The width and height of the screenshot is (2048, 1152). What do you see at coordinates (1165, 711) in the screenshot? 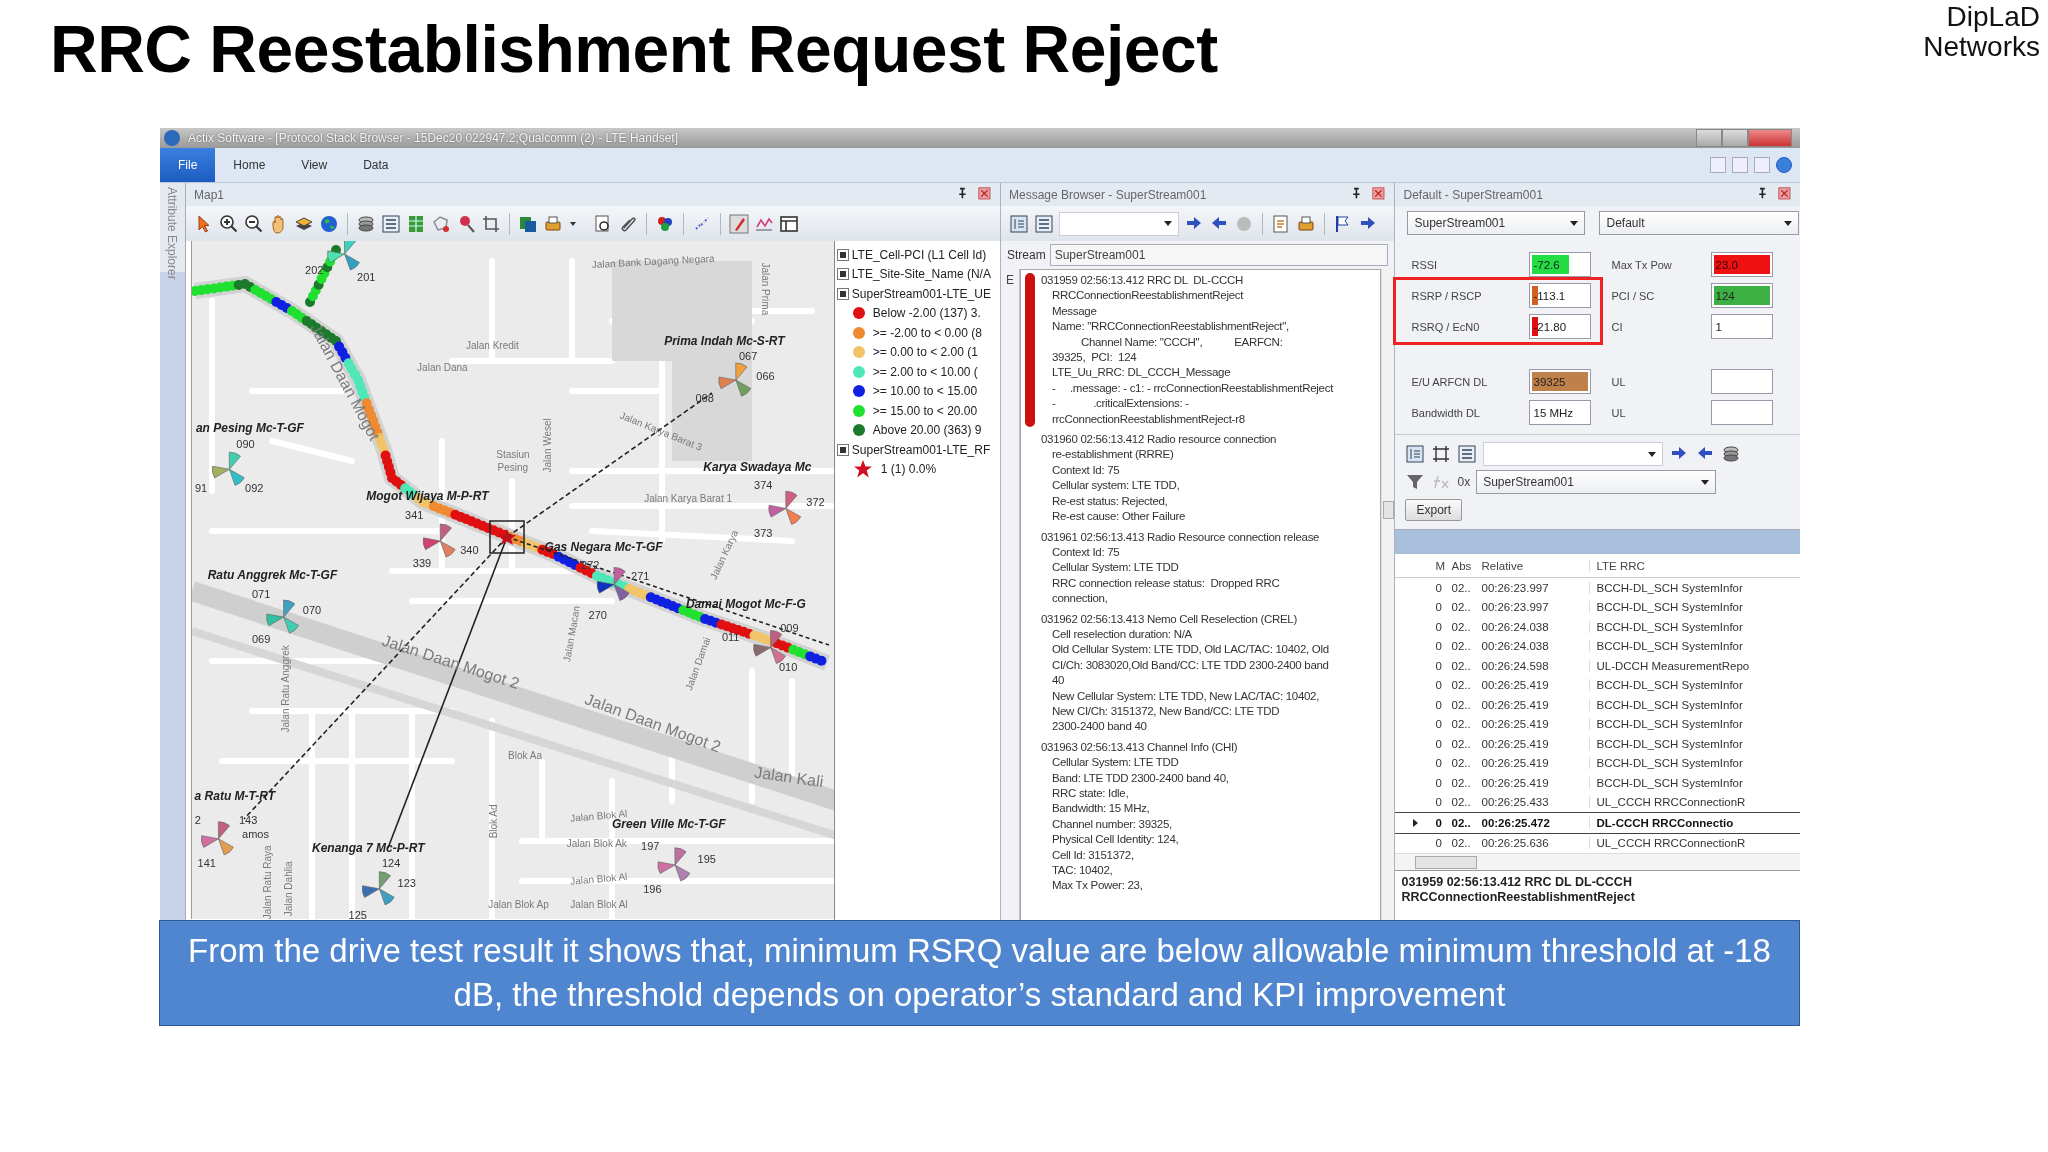
I see `message-line: New CI/Ch: 3151372, New Band/CC: LTE TDD` at bounding box center [1165, 711].